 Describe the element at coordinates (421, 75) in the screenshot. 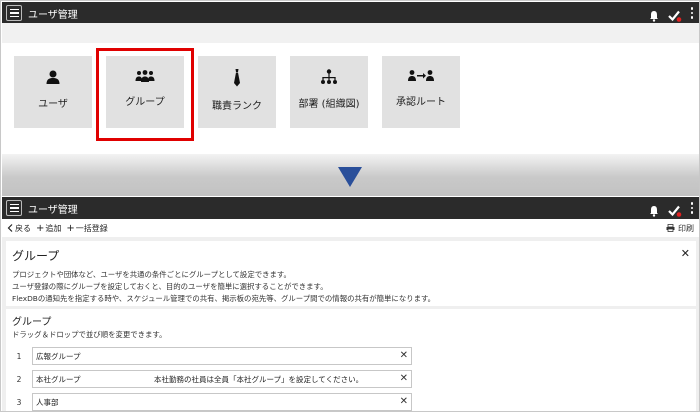

I see `approval-route-icon` at that location.